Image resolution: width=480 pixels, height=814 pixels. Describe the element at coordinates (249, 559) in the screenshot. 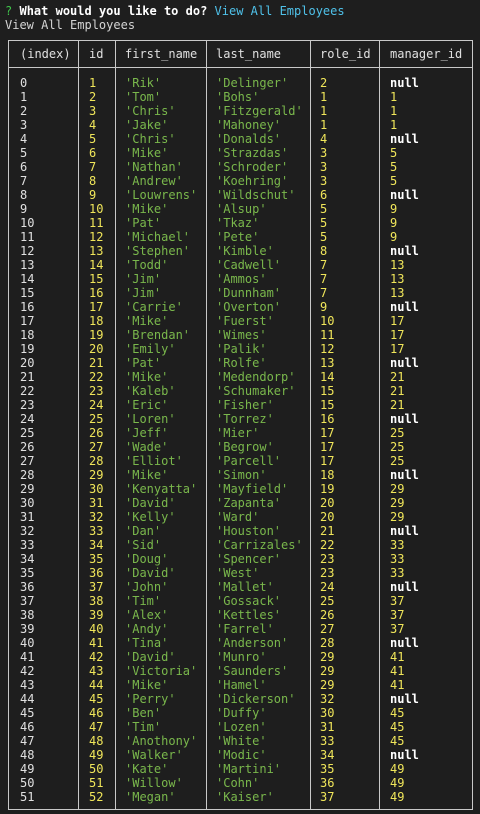

I see `cell-last-name: 'Spencer'` at that location.